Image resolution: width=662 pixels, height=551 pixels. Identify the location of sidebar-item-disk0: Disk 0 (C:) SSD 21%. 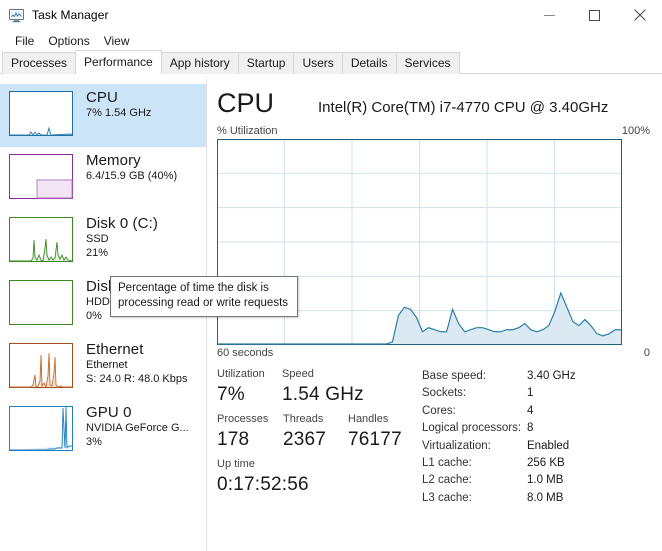
(103, 241).